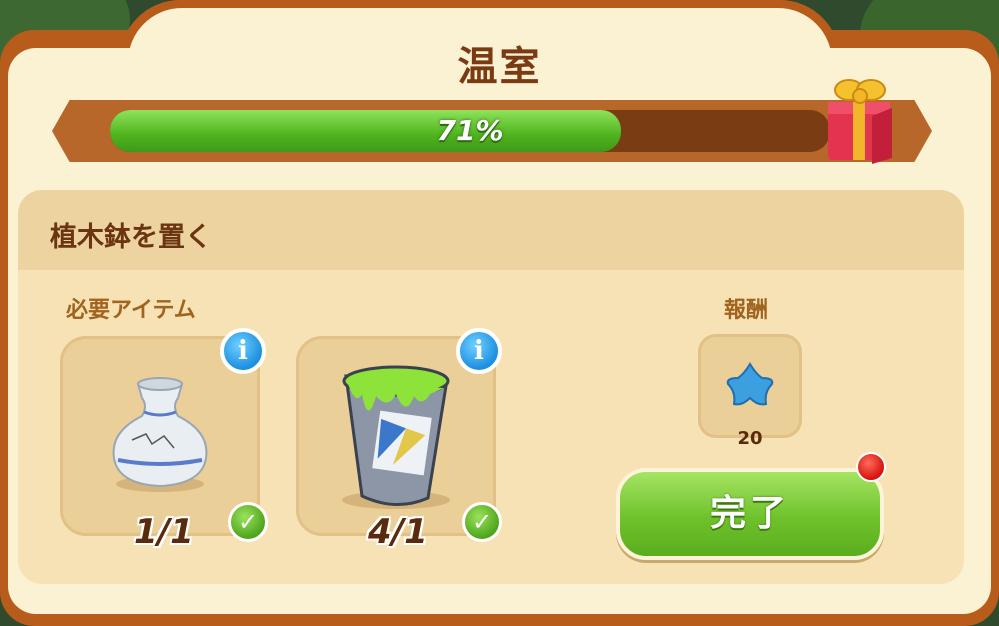 The width and height of the screenshot is (999, 626). What do you see at coordinates (131, 237) in the screenshot?
I see `task-title: 植木鉢を置く` at bounding box center [131, 237].